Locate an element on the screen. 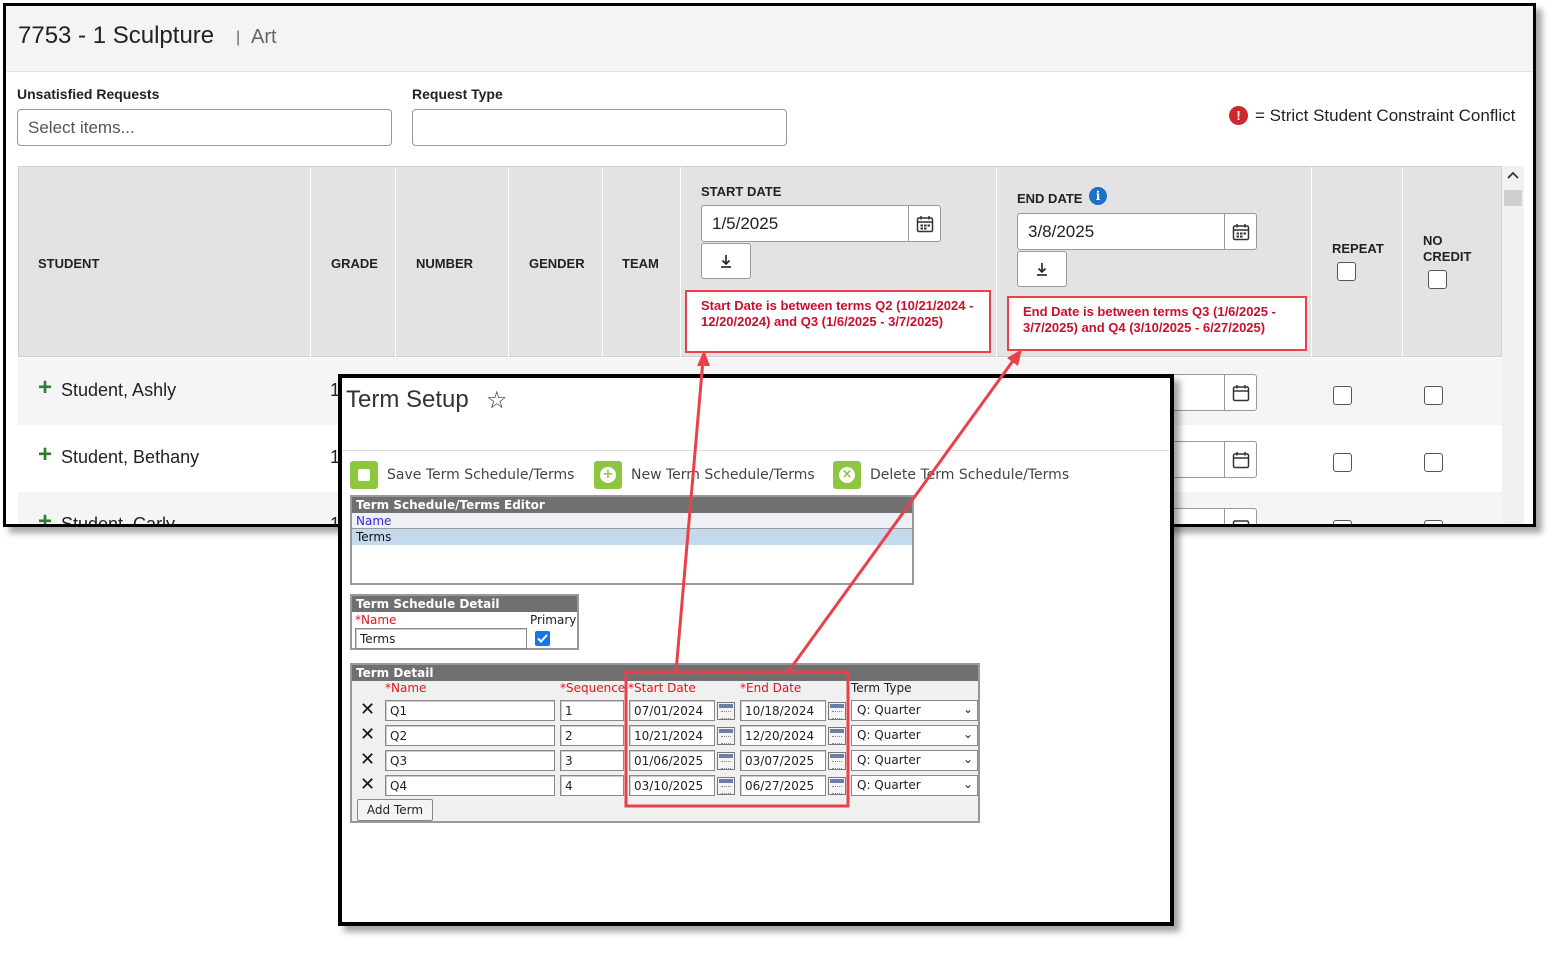 Image resolution: width=1565 pixels, height=958 pixels. term-schedule-editor: Term Schedule/Terms Editor Name Terms is located at coordinates (632, 540).